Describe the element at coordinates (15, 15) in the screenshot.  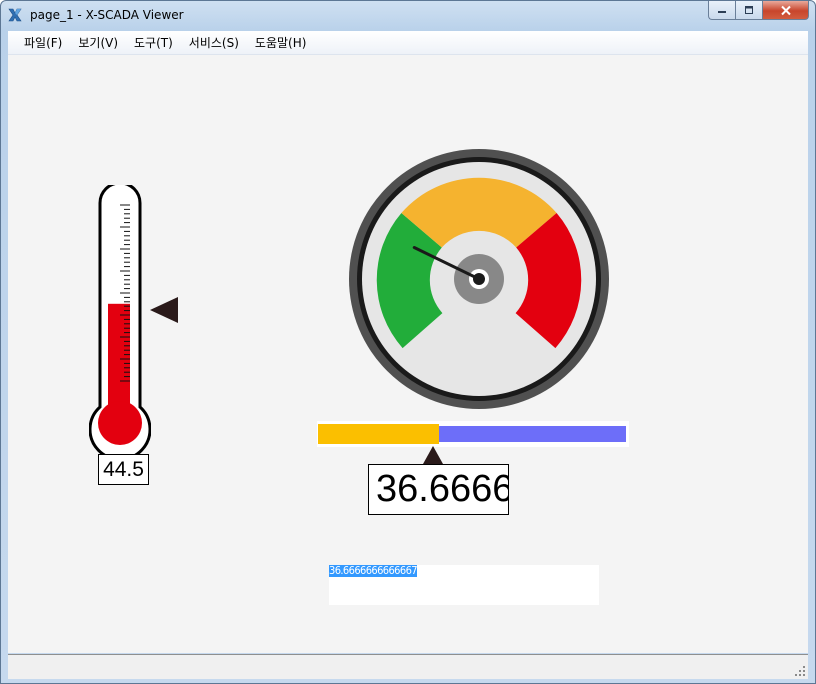
I see `x-scada-app-icon` at that location.